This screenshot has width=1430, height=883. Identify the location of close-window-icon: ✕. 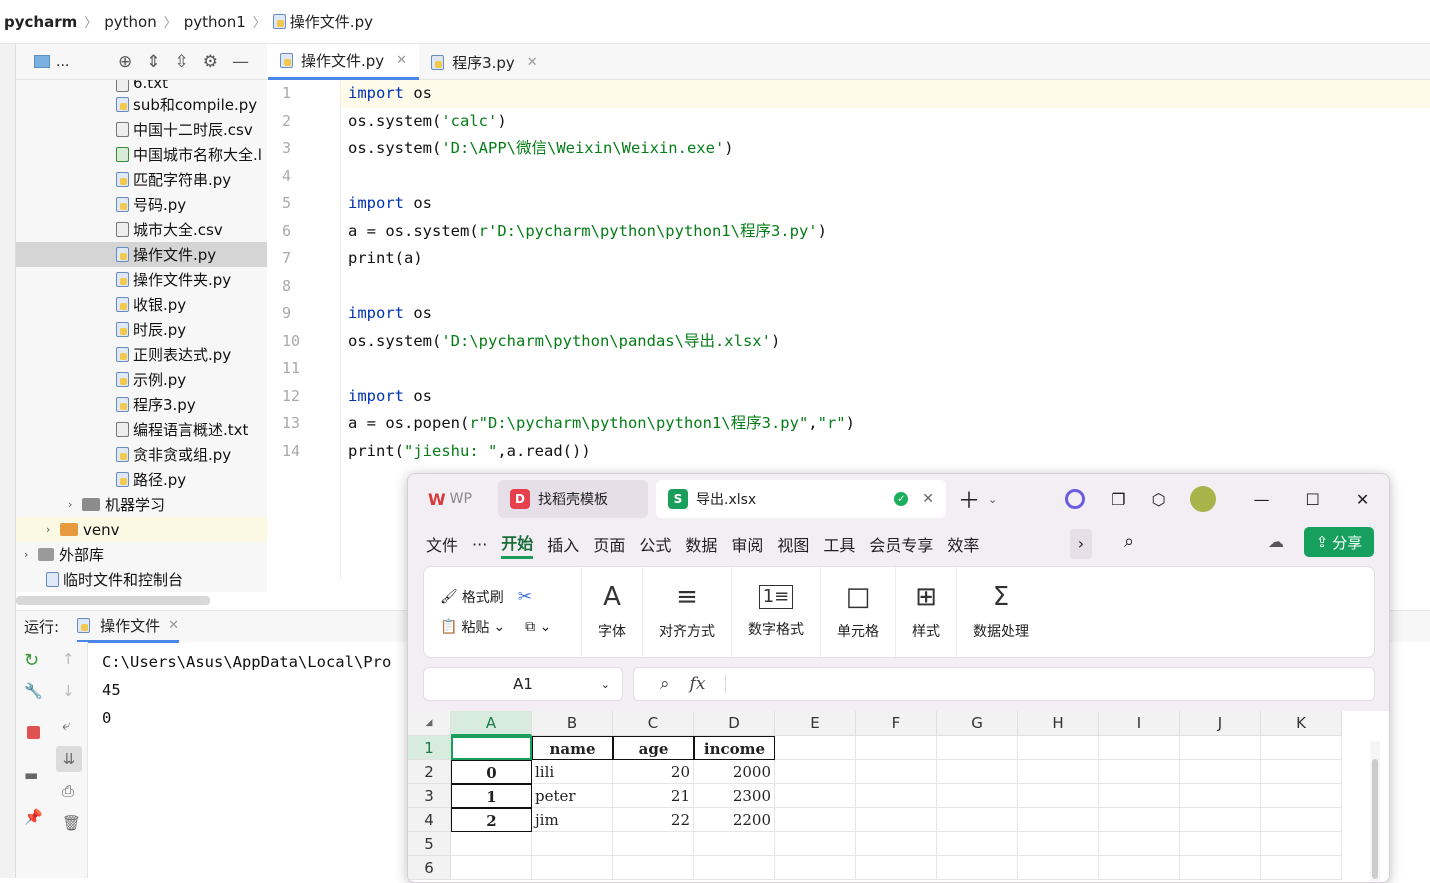
(1362, 499).